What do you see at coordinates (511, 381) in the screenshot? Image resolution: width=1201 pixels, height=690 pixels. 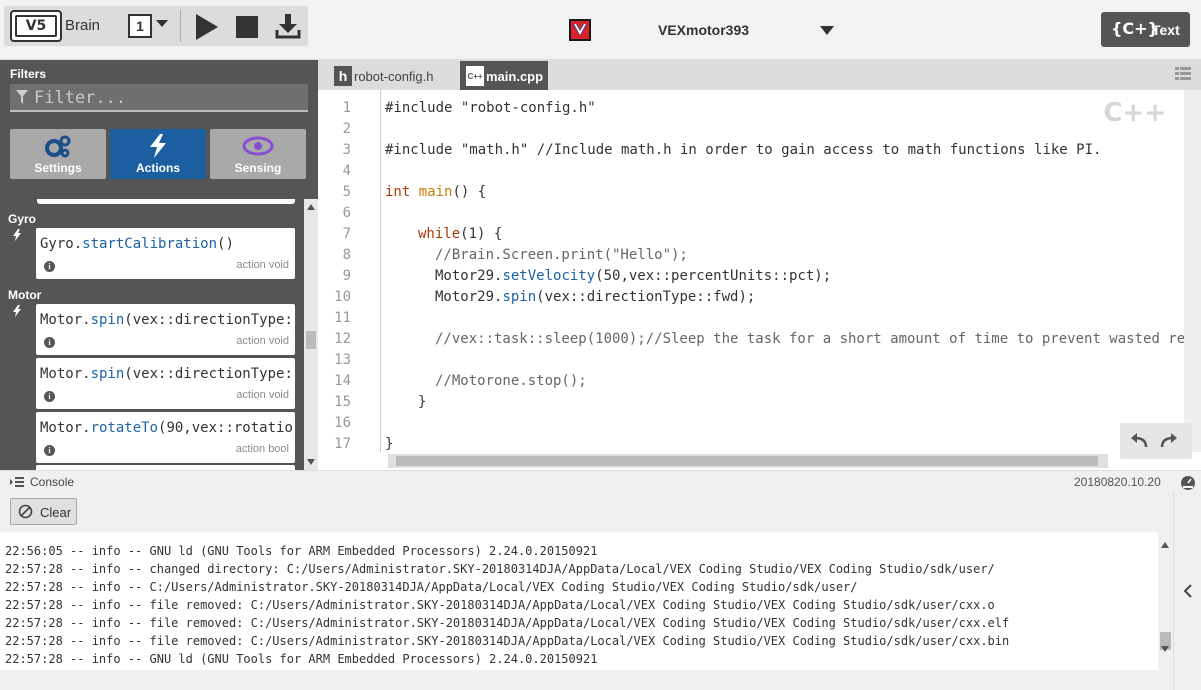 I see `code-line: //Motorone.stop();` at bounding box center [511, 381].